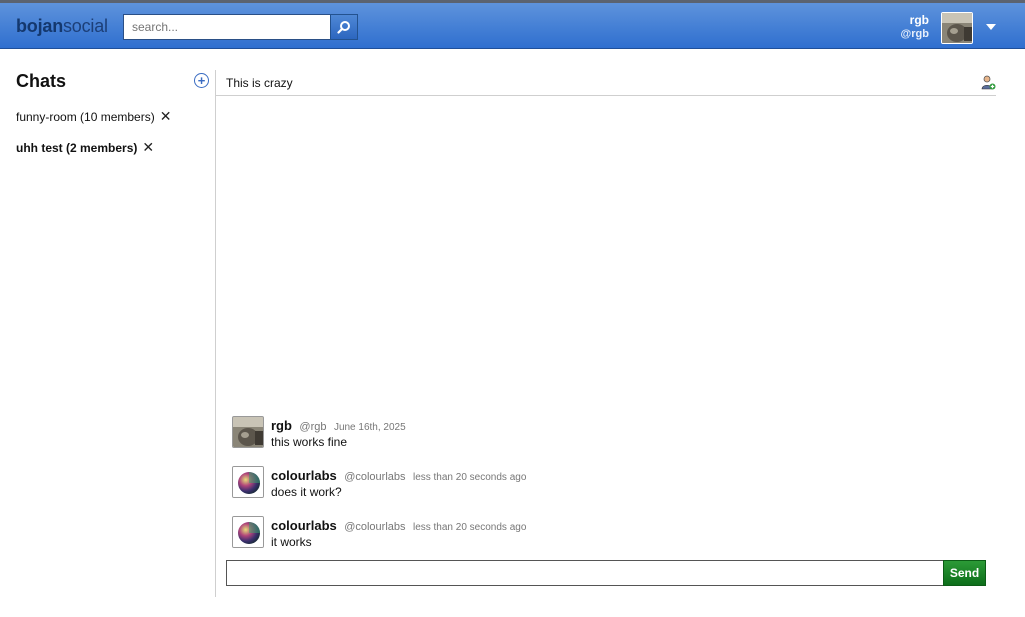 This screenshot has width=1025, height=617. I want to click on message-text: it works, so click(291, 542).